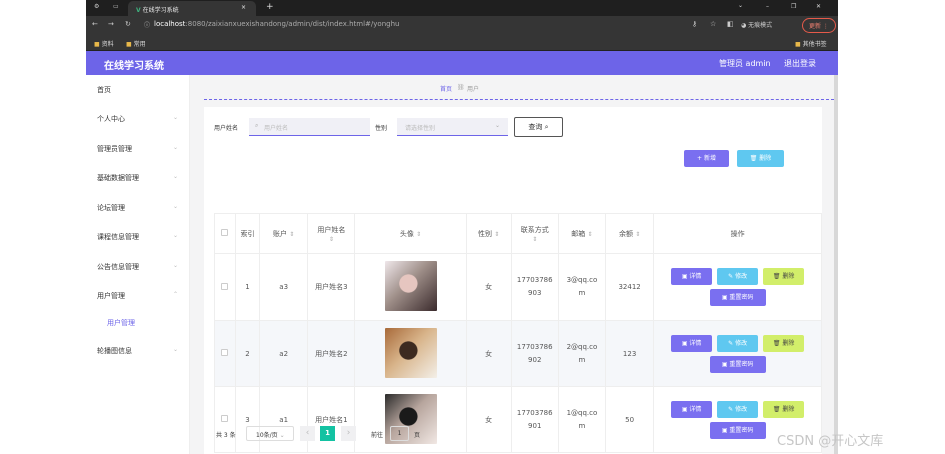 The image size is (945, 454). What do you see at coordinates (116, 6) in the screenshot?
I see `tab-list-icon: ▭` at bounding box center [116, 6].